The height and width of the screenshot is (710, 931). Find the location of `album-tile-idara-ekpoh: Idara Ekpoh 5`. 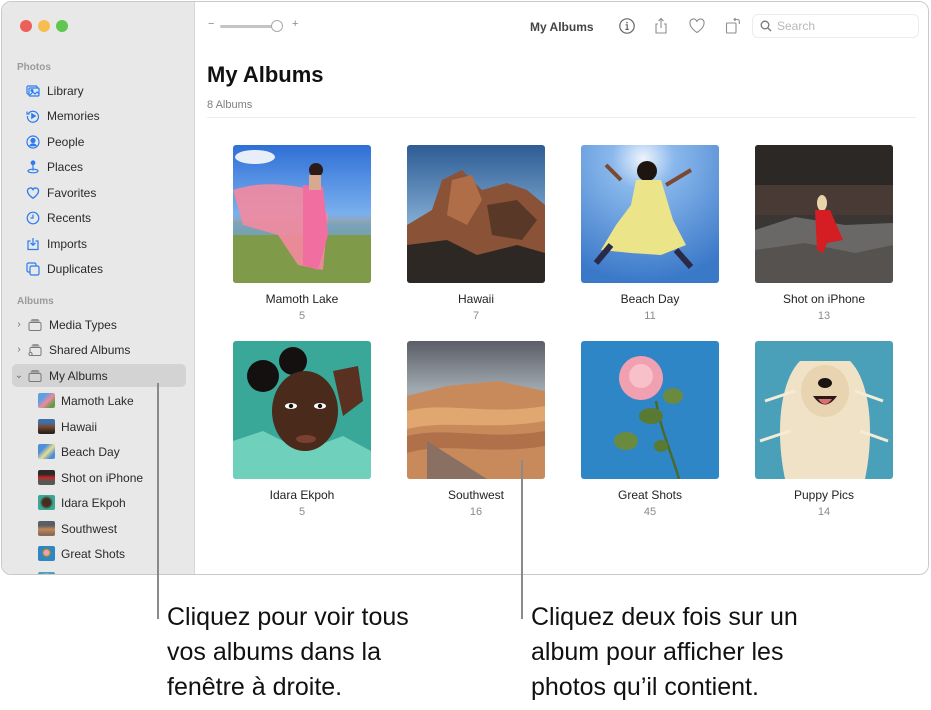

album-tile-idara-ekpoh: Idara Ekpoh 5 is located at coordinates (302, 429).